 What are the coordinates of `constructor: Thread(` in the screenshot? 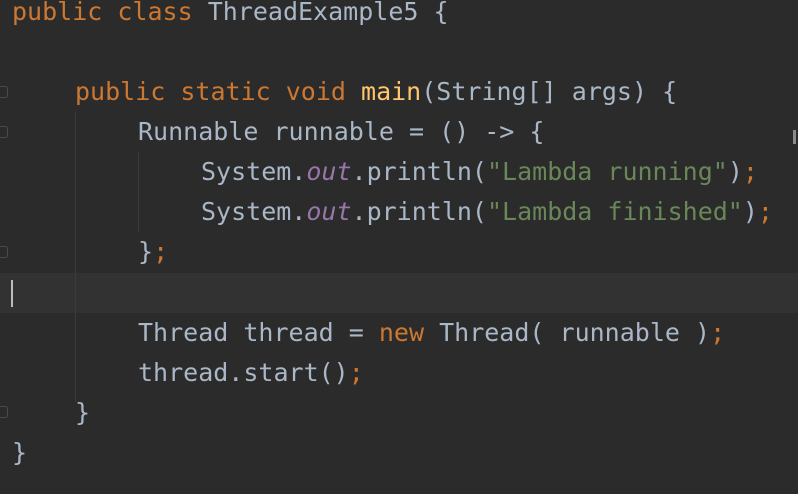 It's located at (492, 332).